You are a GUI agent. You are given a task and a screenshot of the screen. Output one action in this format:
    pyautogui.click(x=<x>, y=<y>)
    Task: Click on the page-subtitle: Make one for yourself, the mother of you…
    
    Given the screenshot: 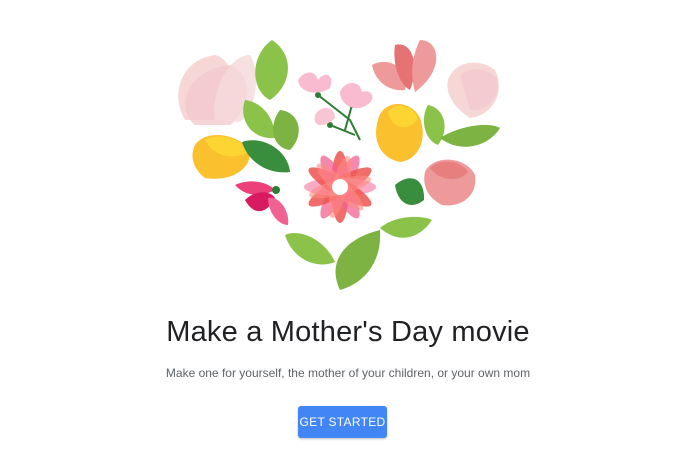 What is the action you would take?
    pyautogui.click(x=348, y=373)
    